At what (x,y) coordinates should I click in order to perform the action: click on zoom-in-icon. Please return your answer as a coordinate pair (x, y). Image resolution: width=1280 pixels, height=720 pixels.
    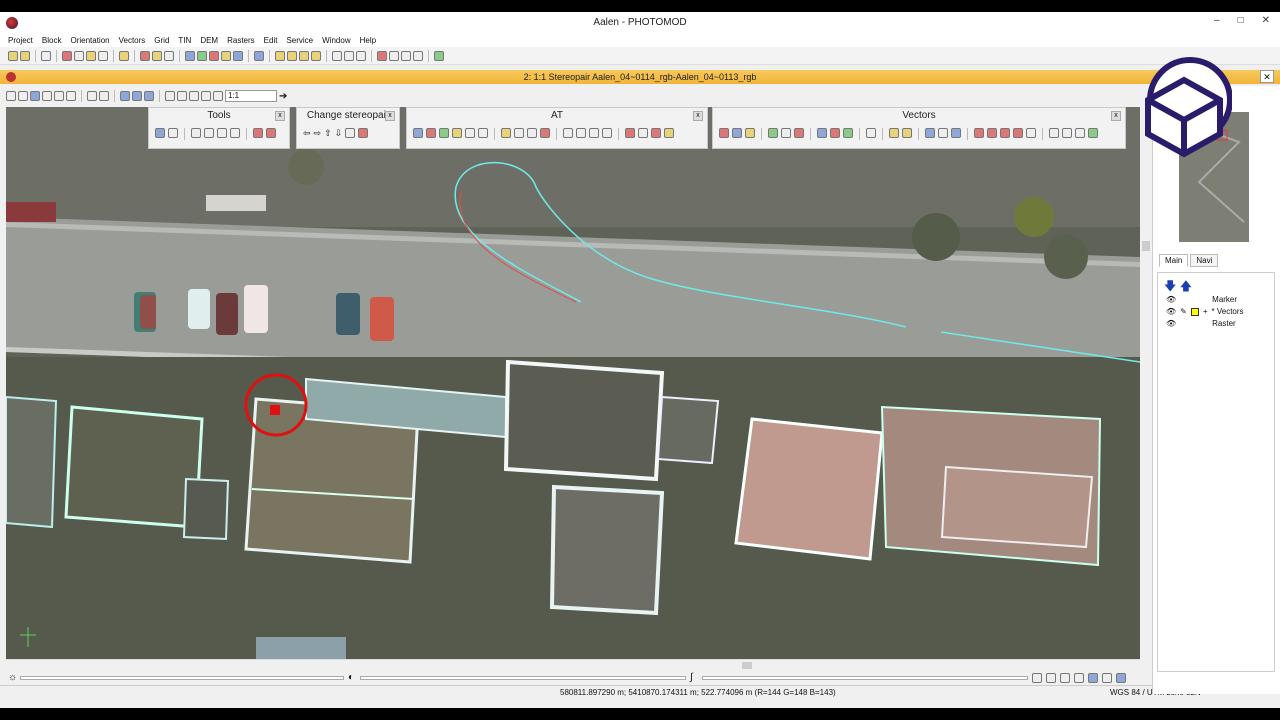
    Looking at the image, I should click on (170, 96).